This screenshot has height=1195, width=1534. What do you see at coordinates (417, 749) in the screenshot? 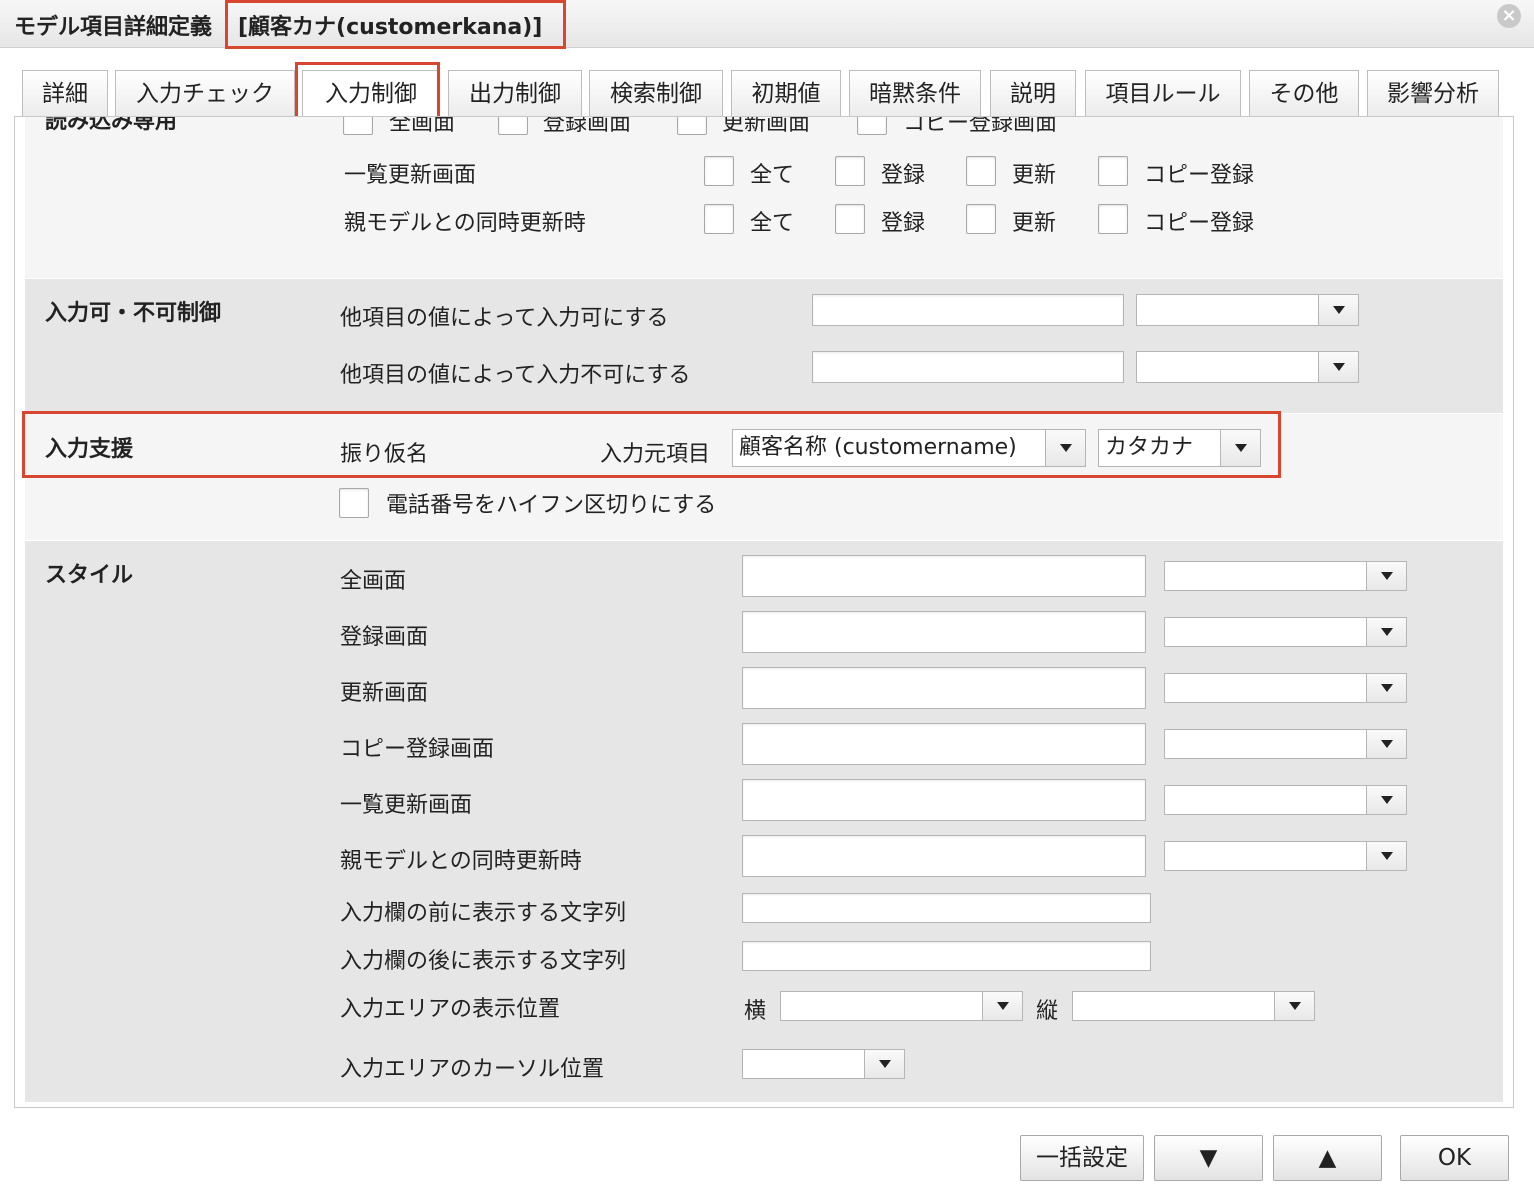
I see `style-row-label: コピー登録画面` at bounding box center [417, 749].